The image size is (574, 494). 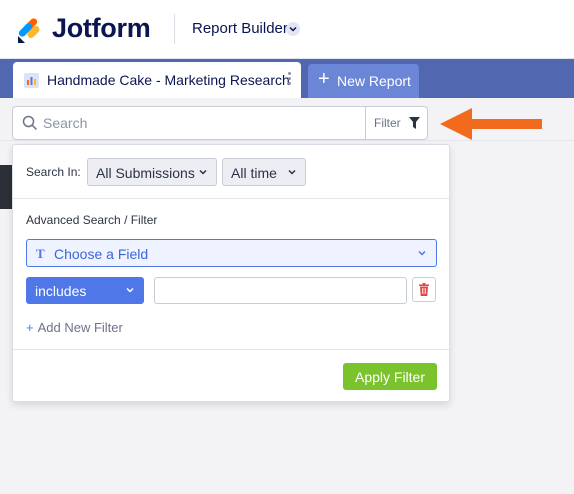 What do you see at coordinates (174, 29) in the screenshot?
I see `header-divider` at bounding box center [174, 29].